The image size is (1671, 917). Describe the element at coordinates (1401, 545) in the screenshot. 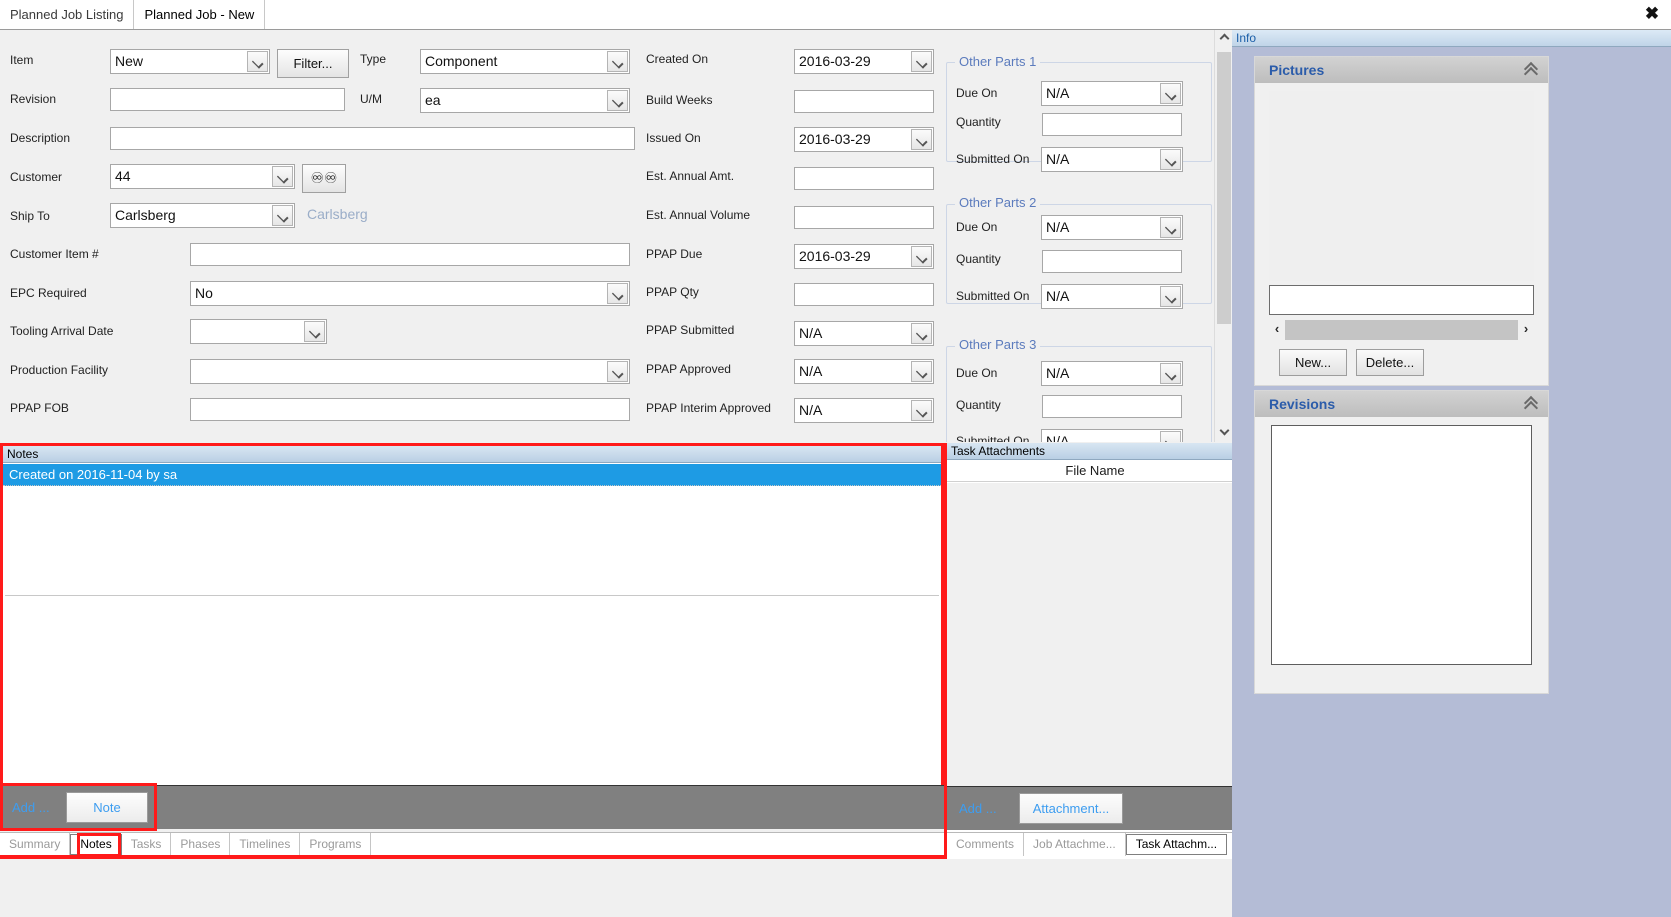

I see `revisions-list` at that location.